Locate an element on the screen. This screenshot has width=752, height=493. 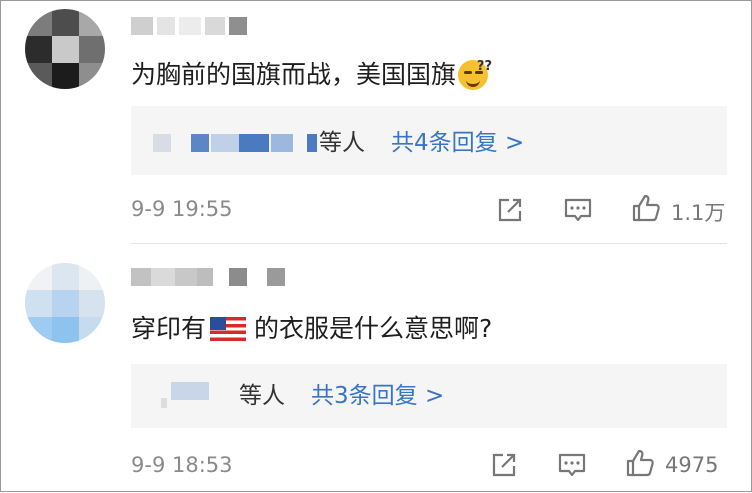
replies-preview: 等人 共4条回复 > is located at coordinates (429, 140).